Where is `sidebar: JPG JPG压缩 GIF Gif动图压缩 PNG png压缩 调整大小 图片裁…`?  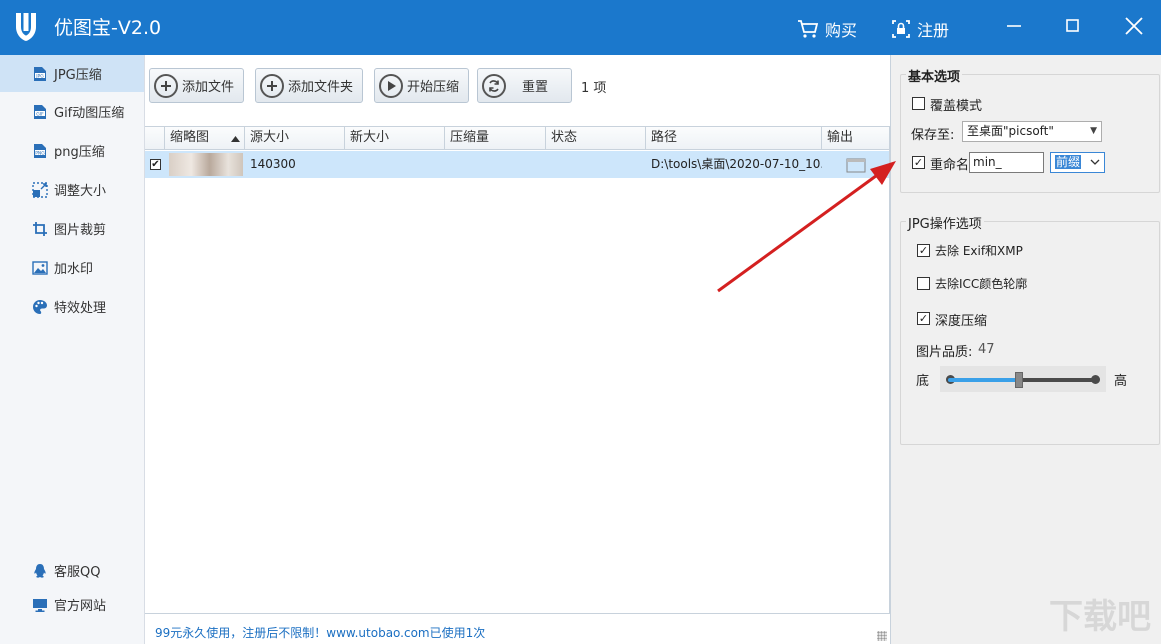 sidebar: JPG JPG压缩 GIF Gif动图压缩 PNG png压缩 调整大小 图片裁… is located at coordinates (72, 349).